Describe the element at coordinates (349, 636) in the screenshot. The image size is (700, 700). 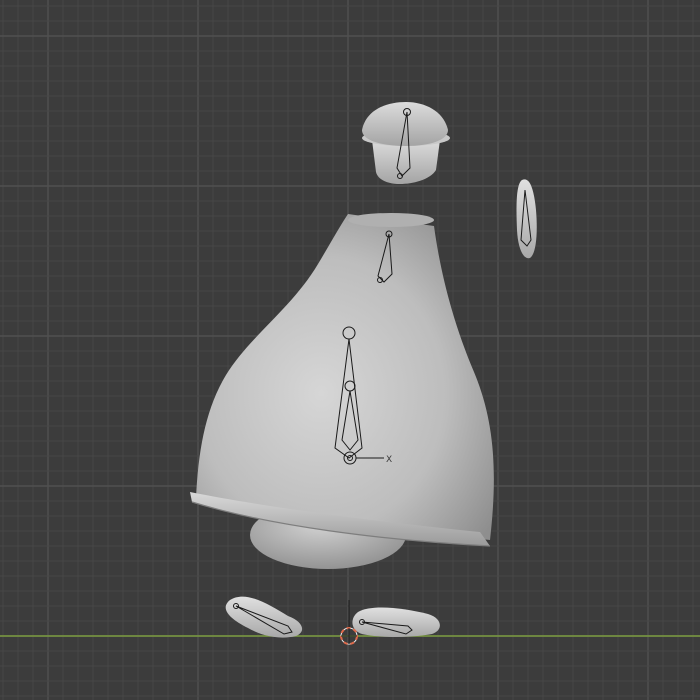
I see `3d-cursor-icon` at that location.